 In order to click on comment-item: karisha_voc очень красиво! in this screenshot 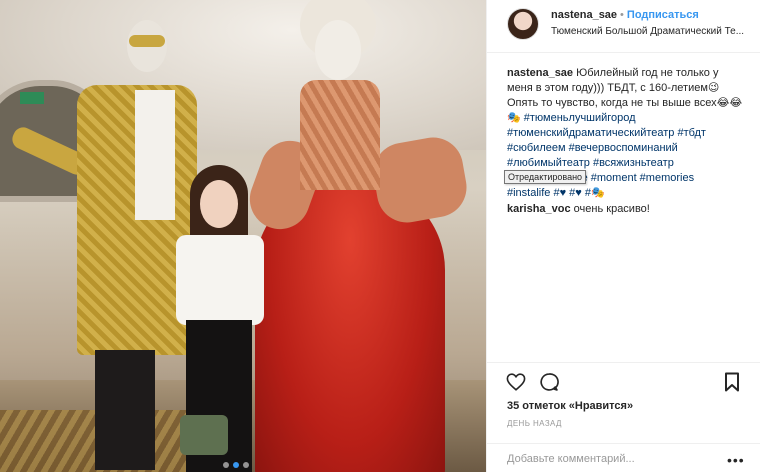, I will do `click(578, 209)`.